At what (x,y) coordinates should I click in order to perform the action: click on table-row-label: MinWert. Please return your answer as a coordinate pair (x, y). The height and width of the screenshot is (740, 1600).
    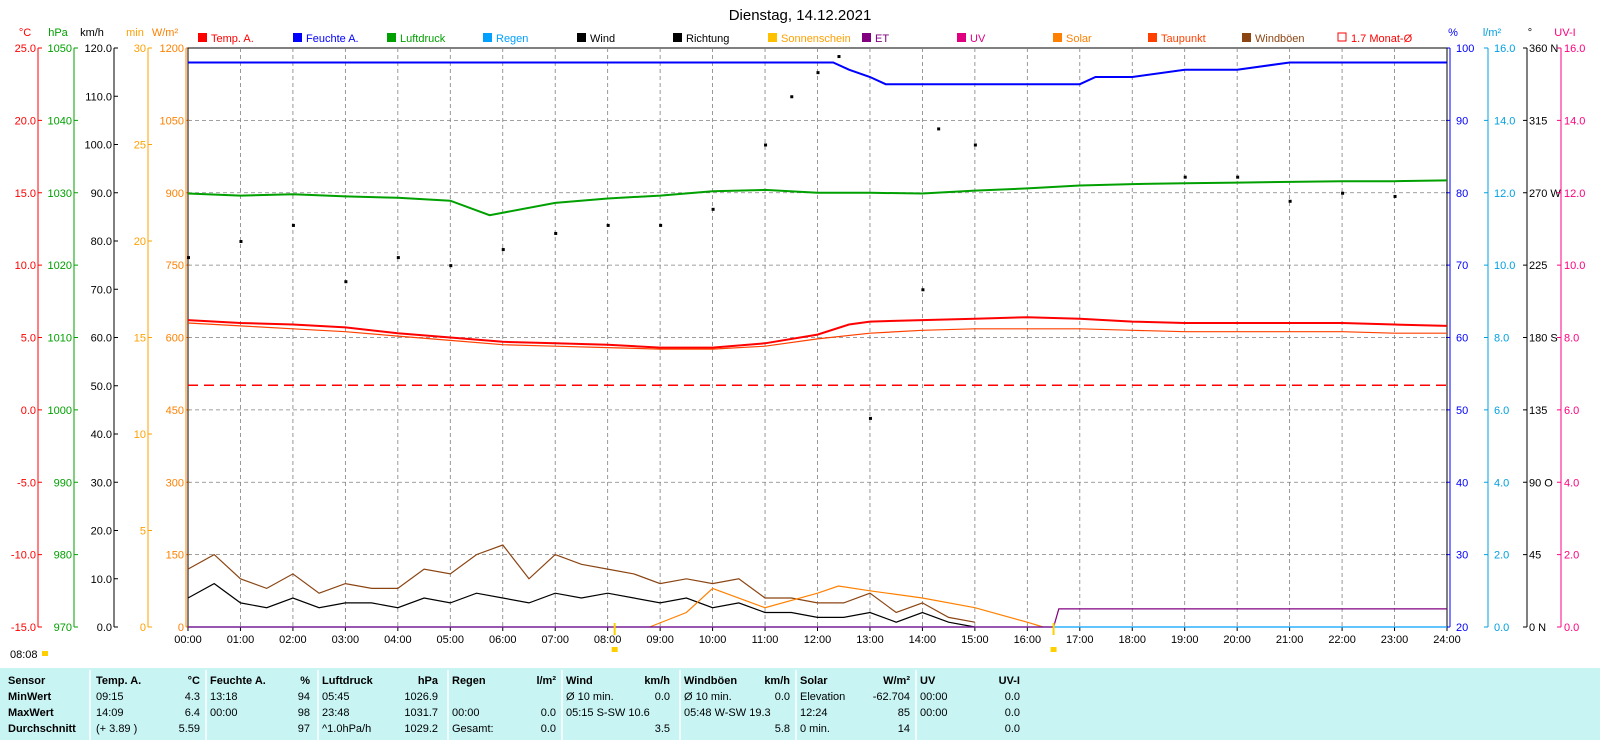
    Looking at the image, I should click on (30, 697).